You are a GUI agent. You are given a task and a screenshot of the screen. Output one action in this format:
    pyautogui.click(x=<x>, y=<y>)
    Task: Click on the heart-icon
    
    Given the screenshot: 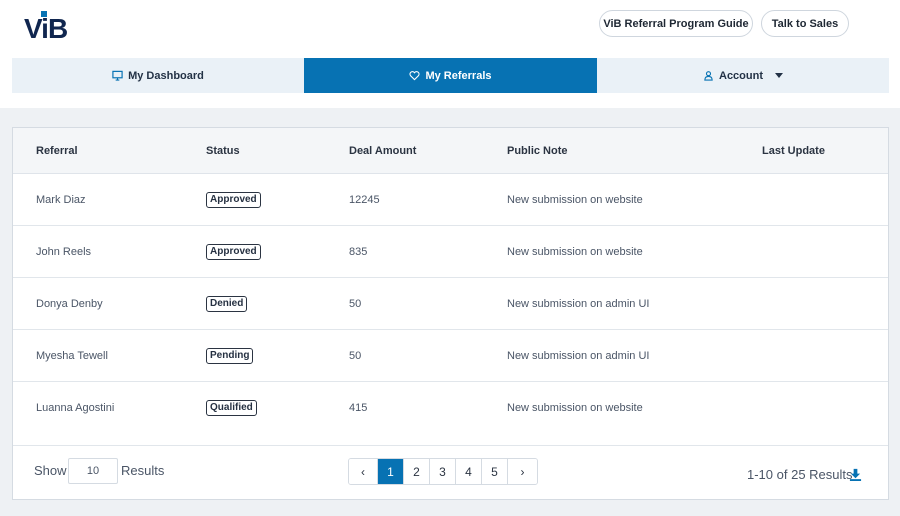 What is the action you would take?
    pyautogui.click(x=415, y=76)
    